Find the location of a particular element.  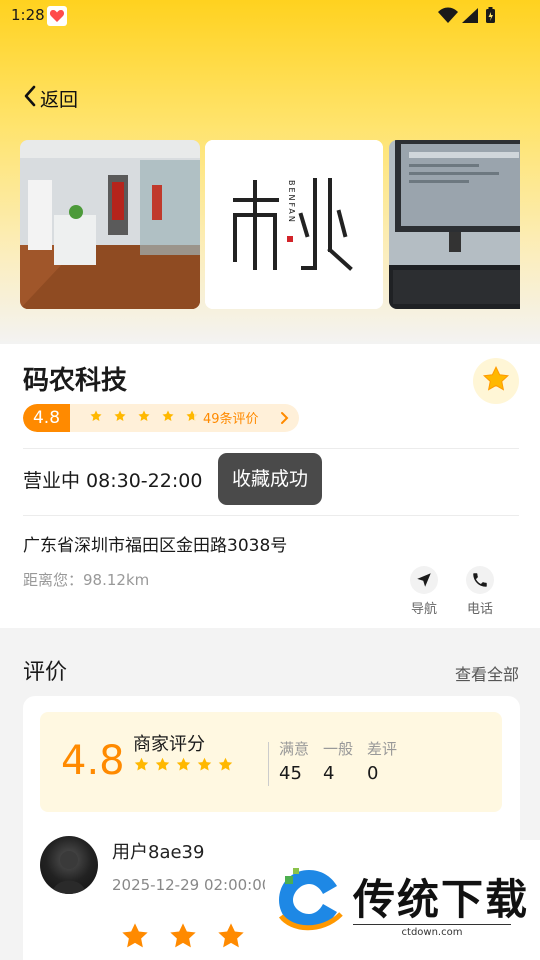

stat-label: 一般 is located at coordinates (338, 749).